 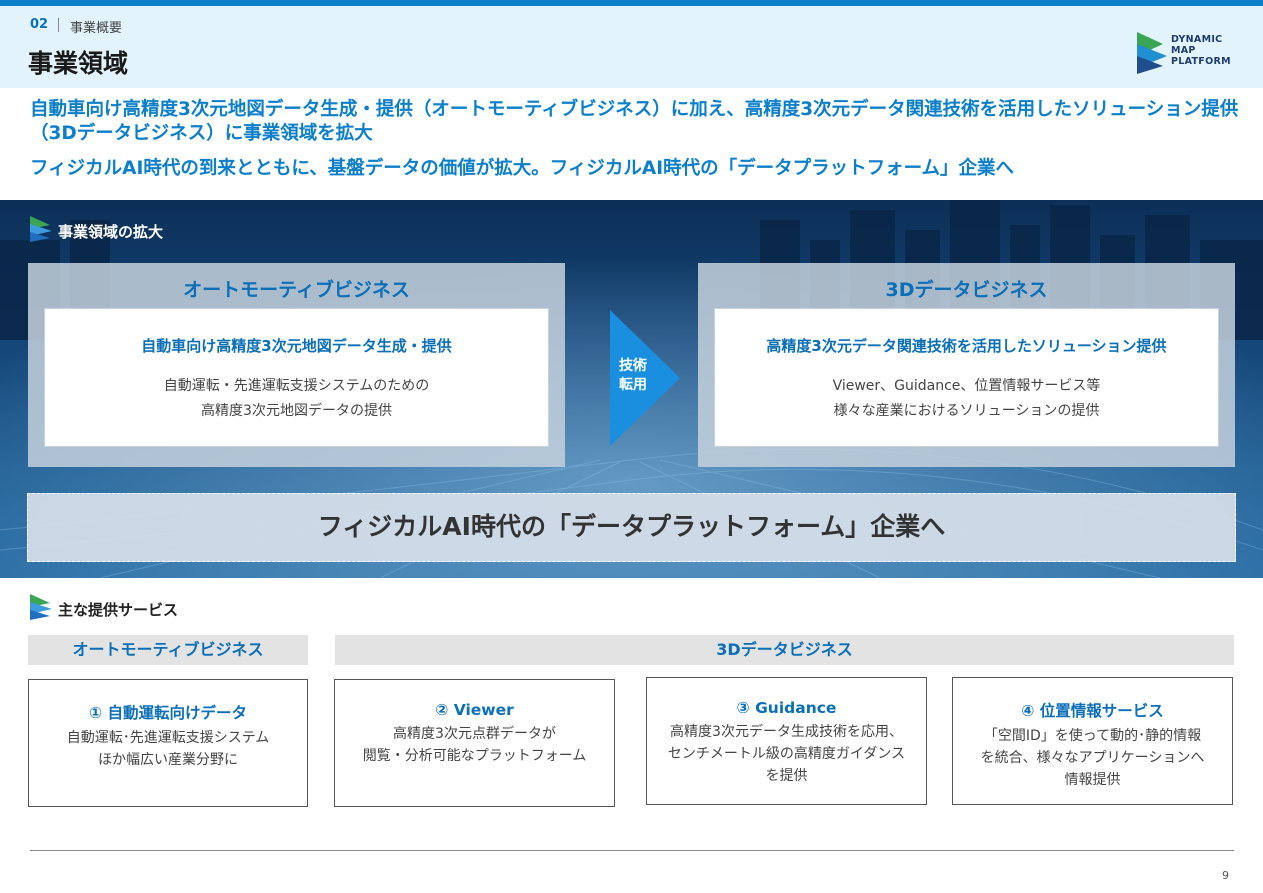 I want to click on service-card-line: を提供, so click(x=786, y=776).